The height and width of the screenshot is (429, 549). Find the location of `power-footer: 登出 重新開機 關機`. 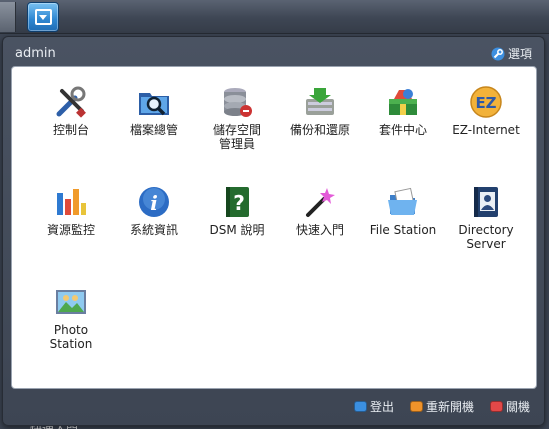

power-footer: 登出 重新開機 關機 is located at coordinates (441, 406).